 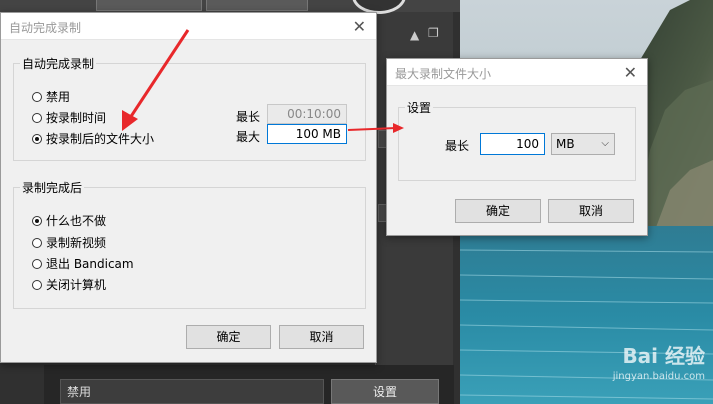 What do you see at coordinates (307, 114) in the screenshot?
I see `max-length-field: 00:10:00` at bounding box center [307, 114].